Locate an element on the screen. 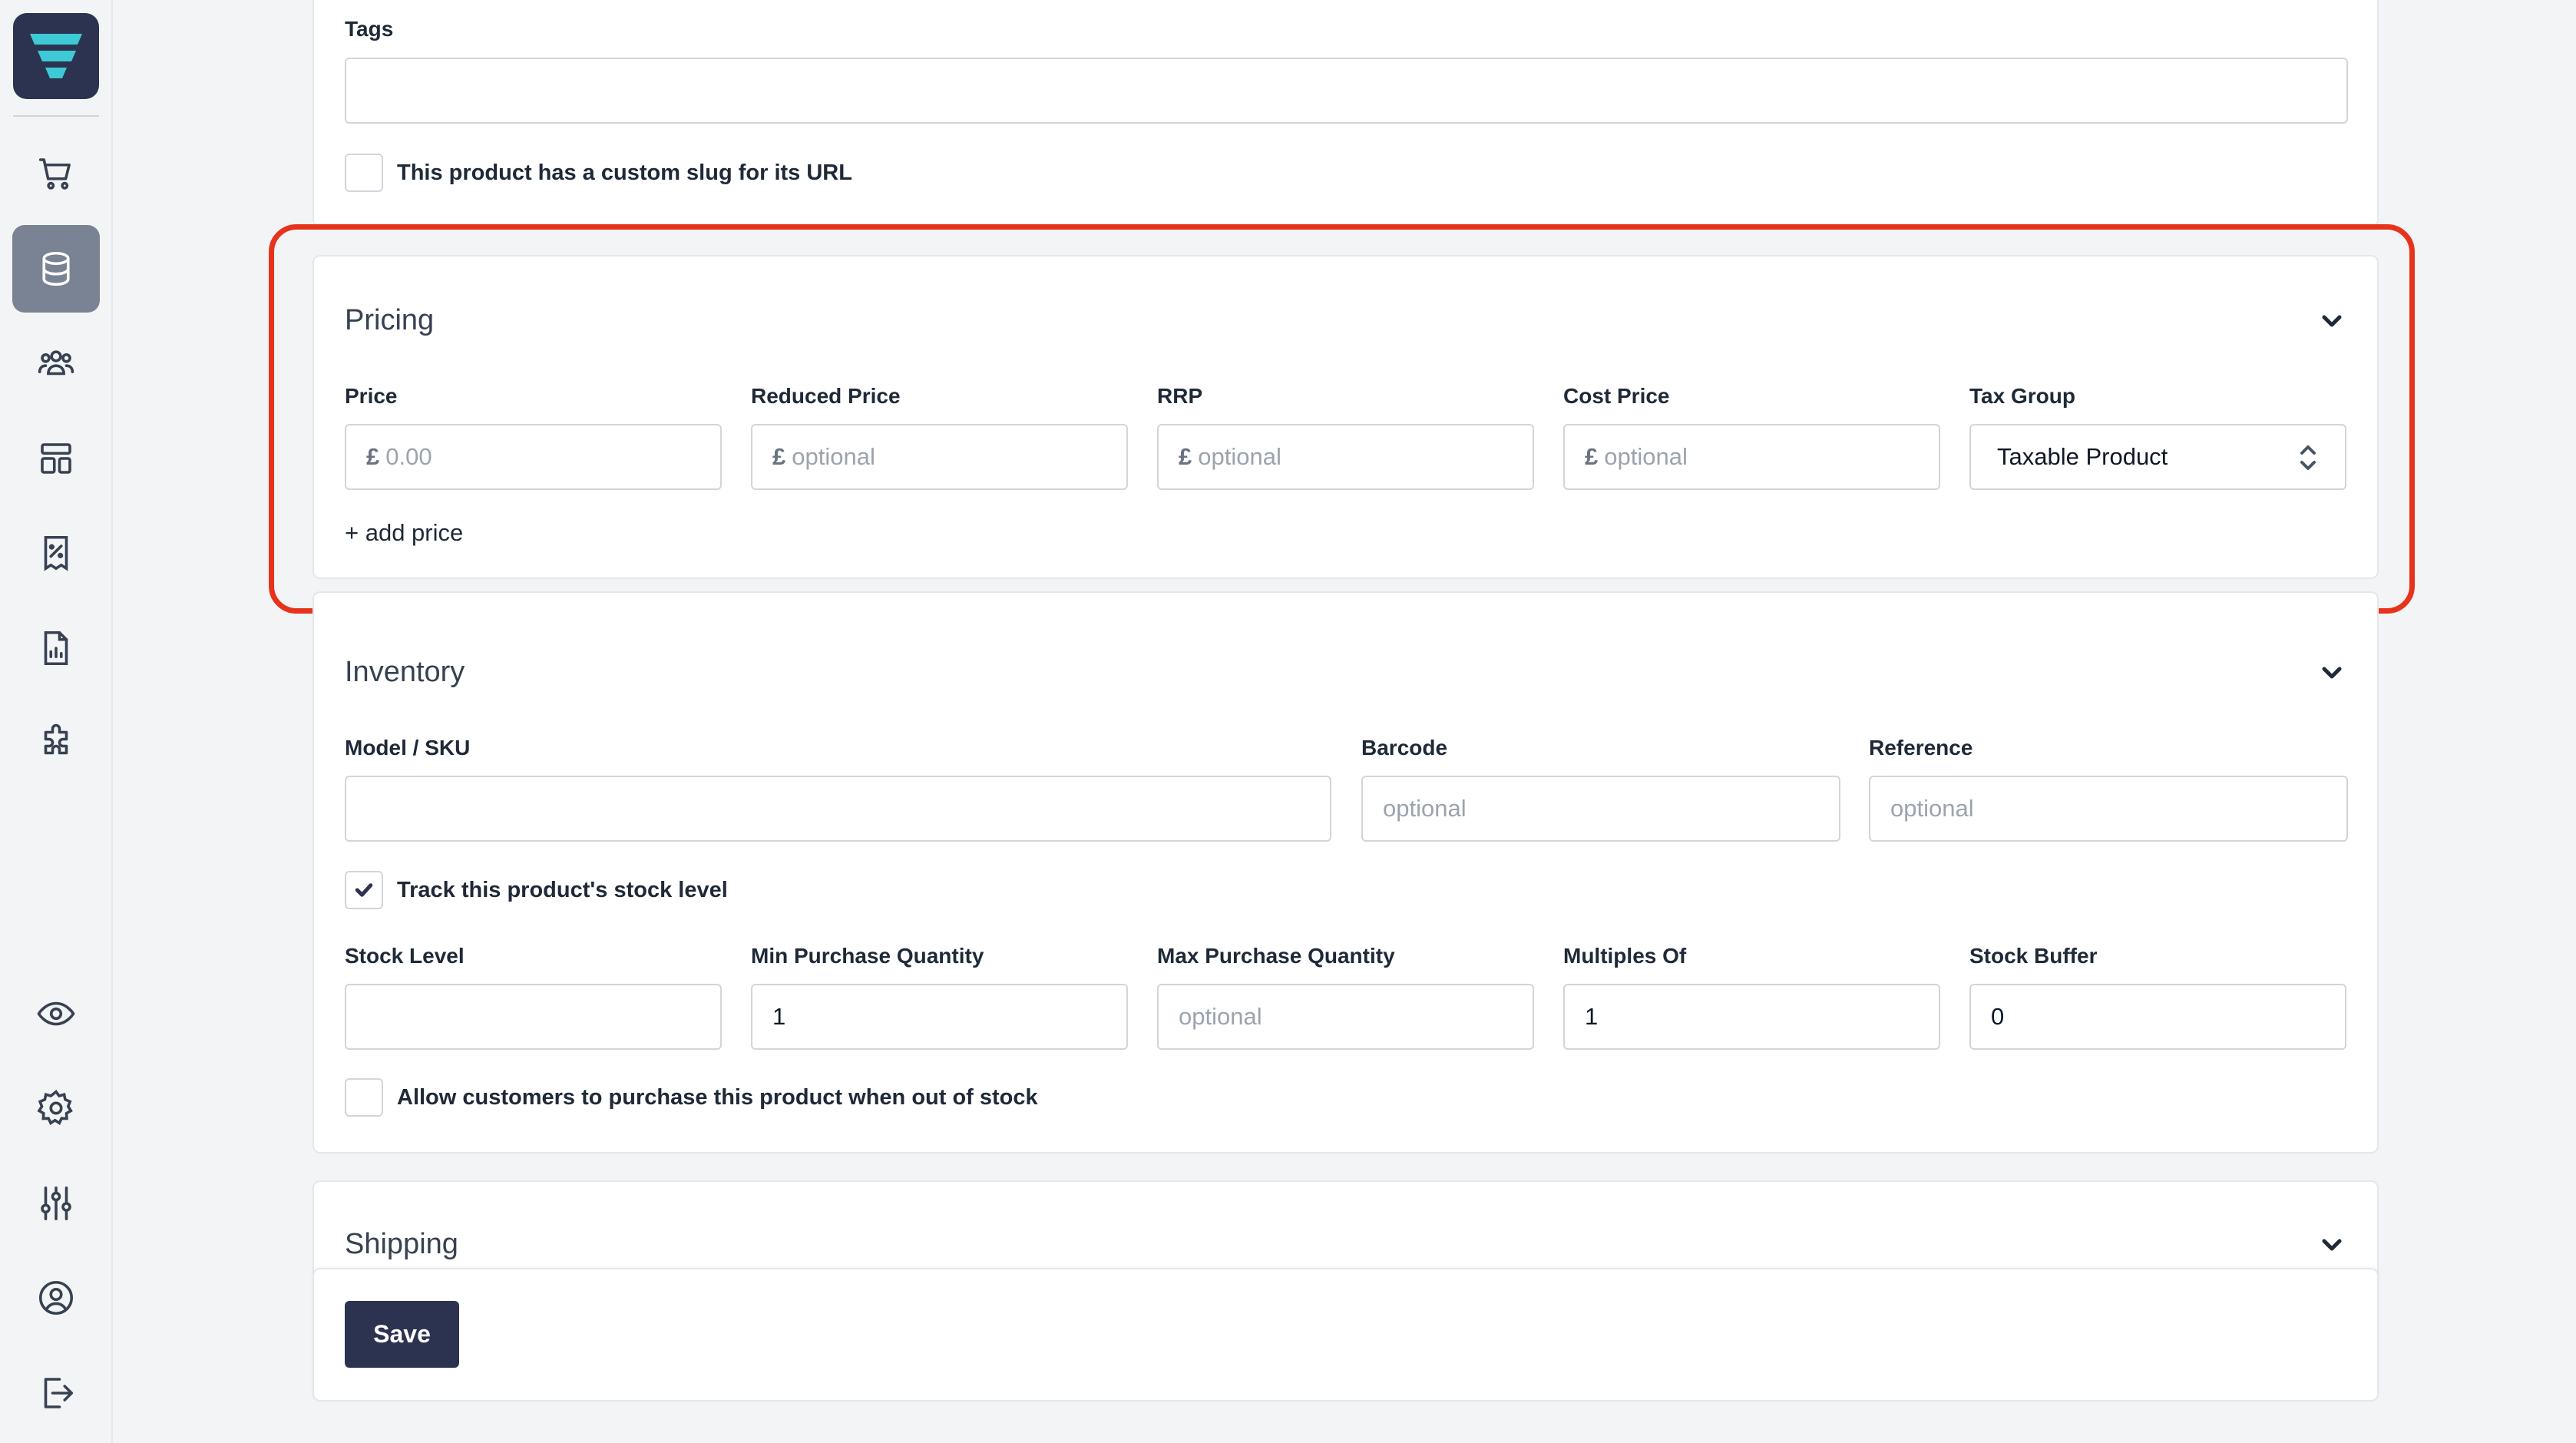  reference-label: Reference is located at coordinates (1921, 748).